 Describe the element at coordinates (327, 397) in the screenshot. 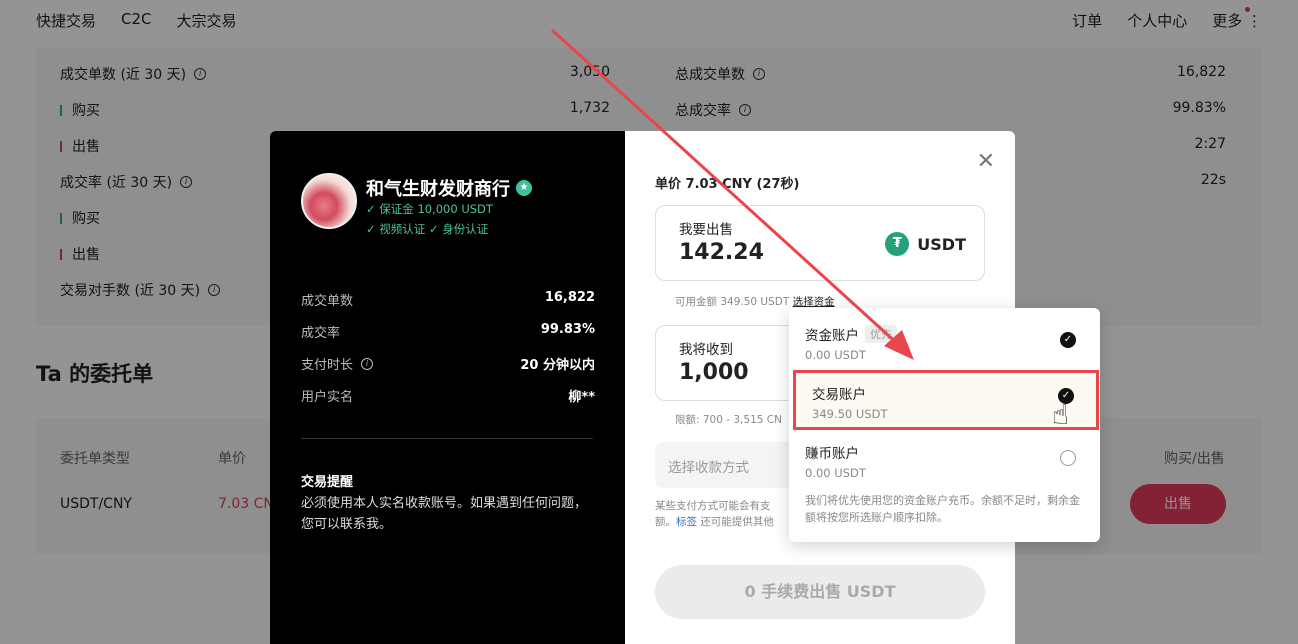

I see `stat-key: 用户实名` at that location.